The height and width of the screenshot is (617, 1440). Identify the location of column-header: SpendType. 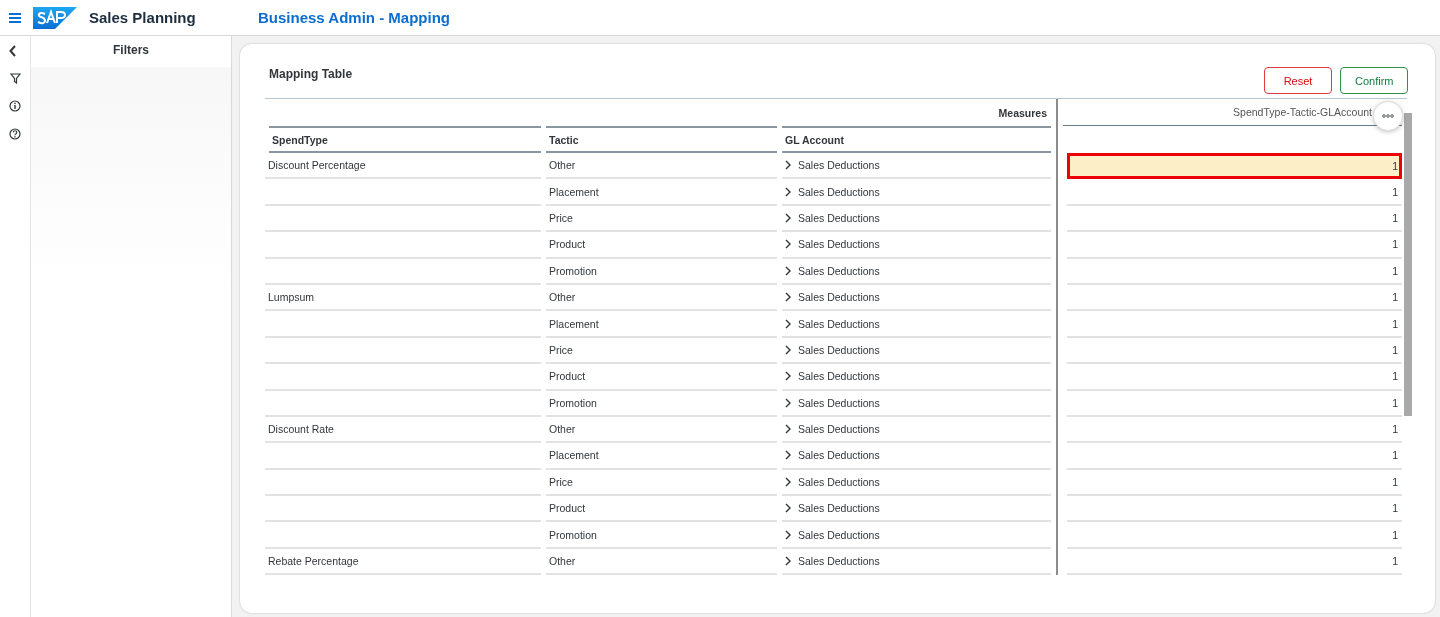
(300, 139).